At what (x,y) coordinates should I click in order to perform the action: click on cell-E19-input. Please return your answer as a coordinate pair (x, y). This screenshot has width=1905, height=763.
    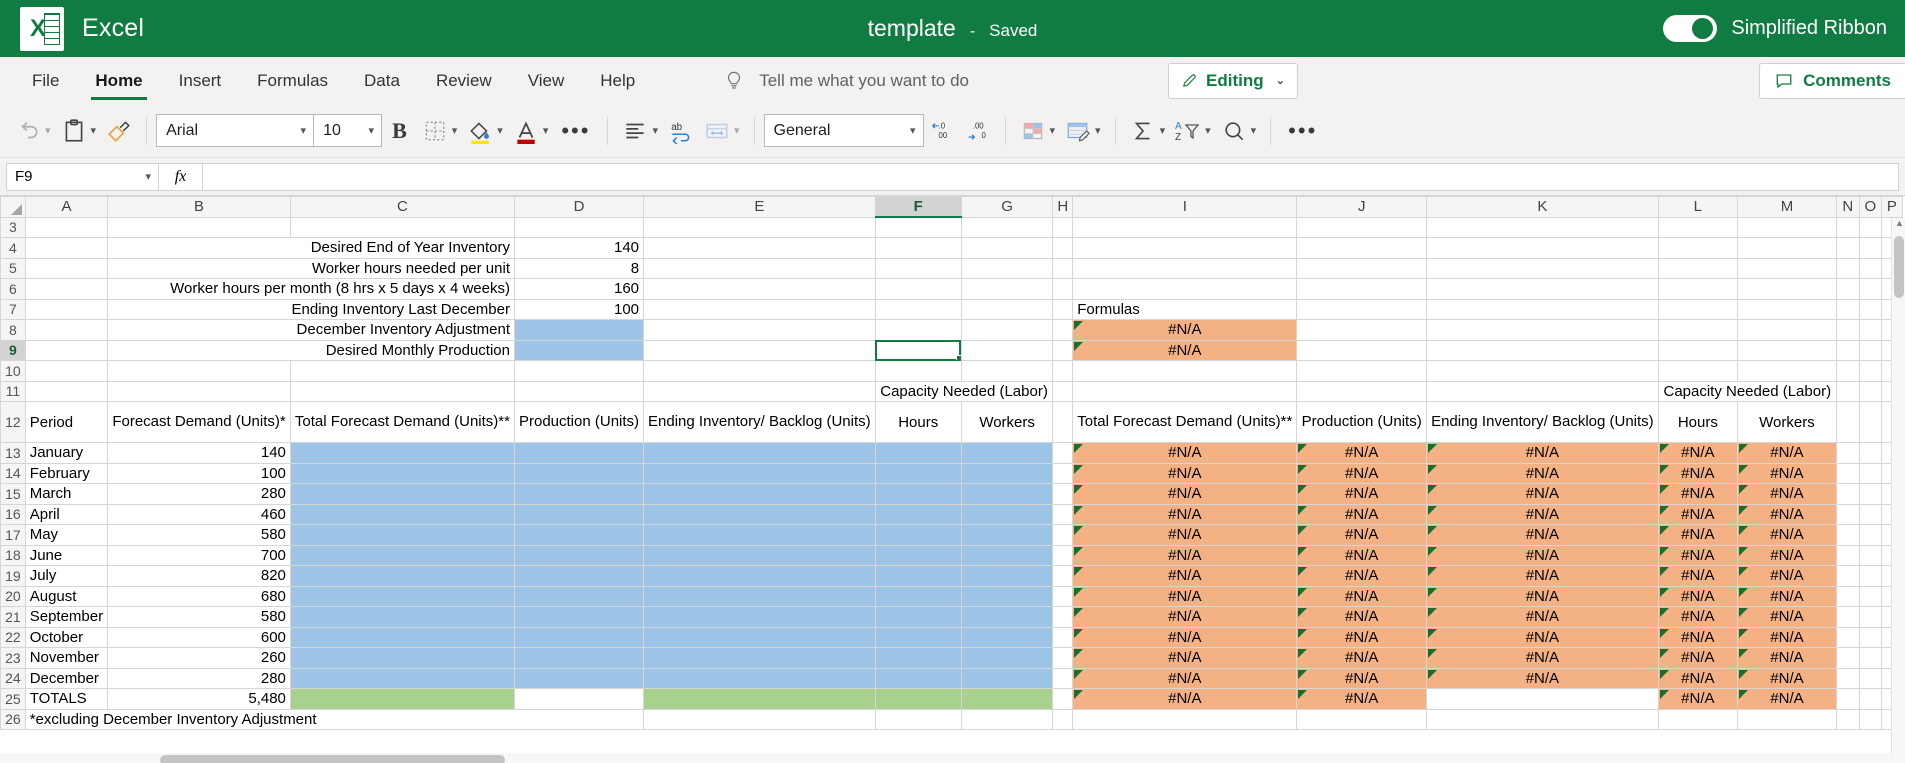
    Looking at the image, I should click on (759, 576).